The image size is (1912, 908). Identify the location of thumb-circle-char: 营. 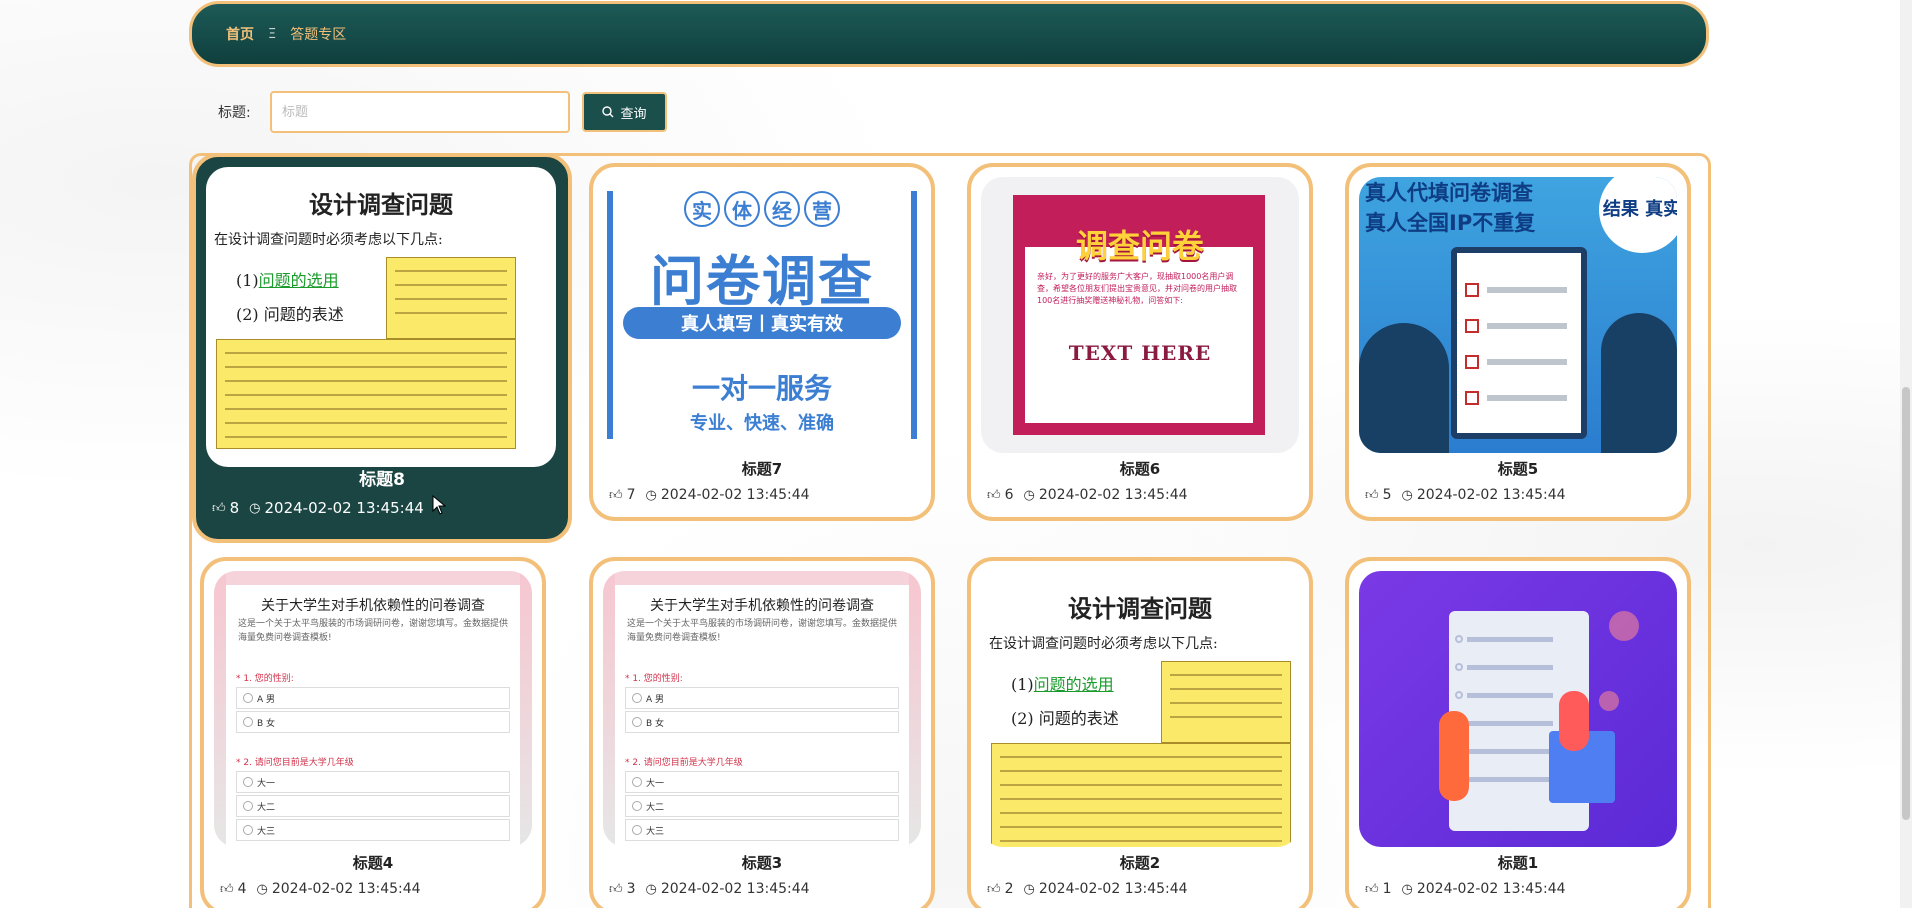
(822, 209).